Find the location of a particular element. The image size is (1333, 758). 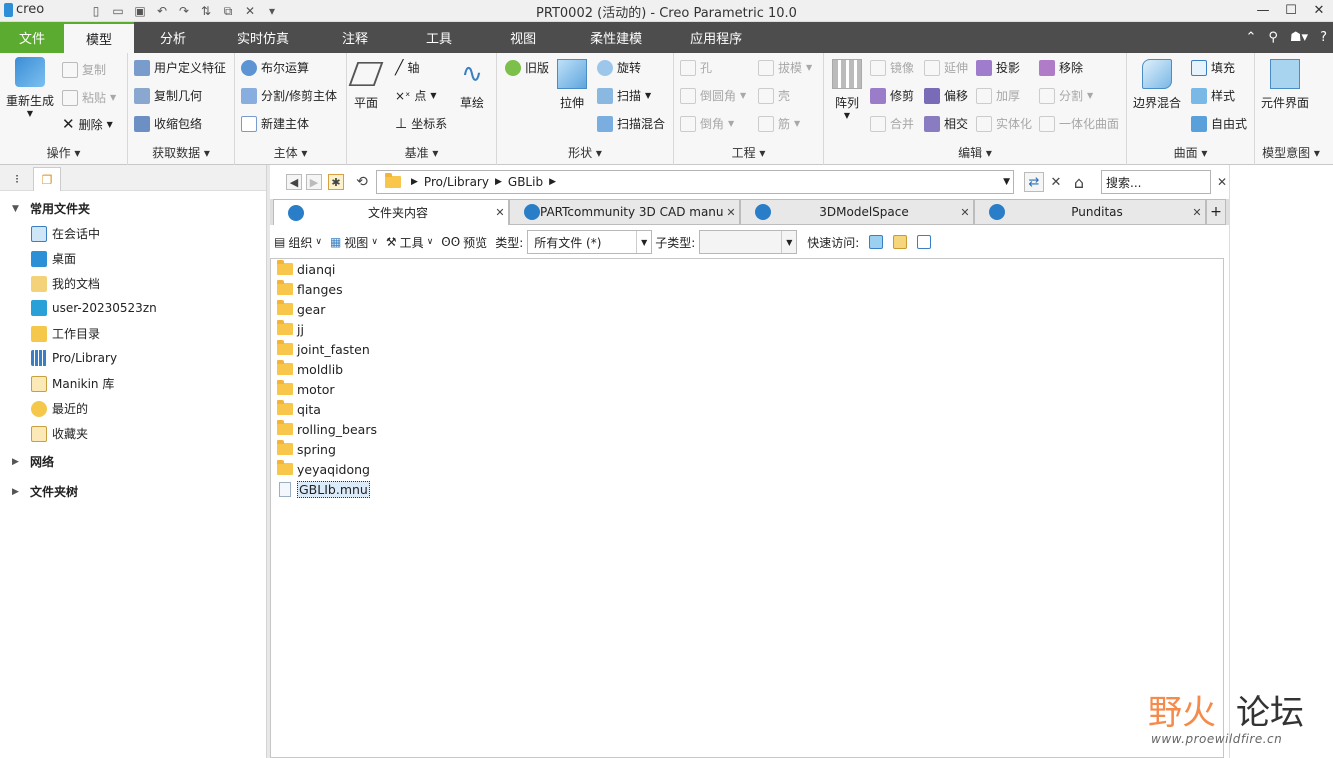

csys-button: ⊥ 坐标系 is located at coordinates (421, 123).